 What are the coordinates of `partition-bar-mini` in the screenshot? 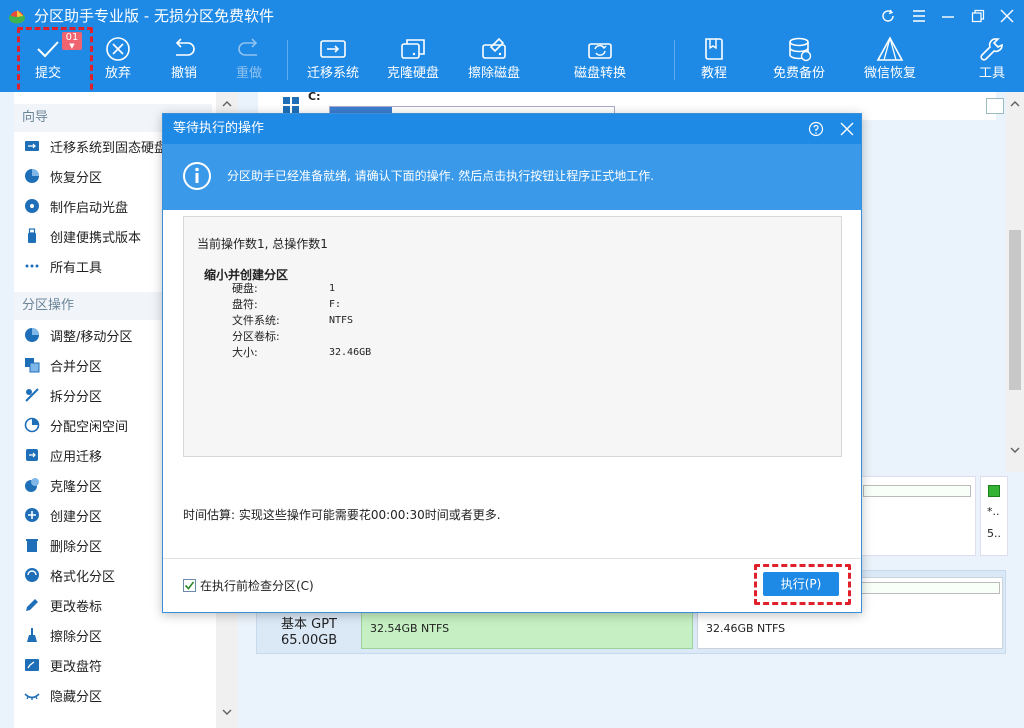 It's located at (917, 491).